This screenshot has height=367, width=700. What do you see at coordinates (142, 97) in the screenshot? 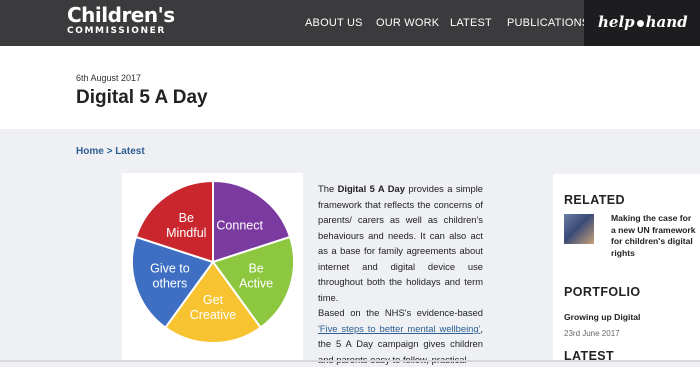
I see `page-title: Digital 5 A Day` at bounding box center [142, 97].